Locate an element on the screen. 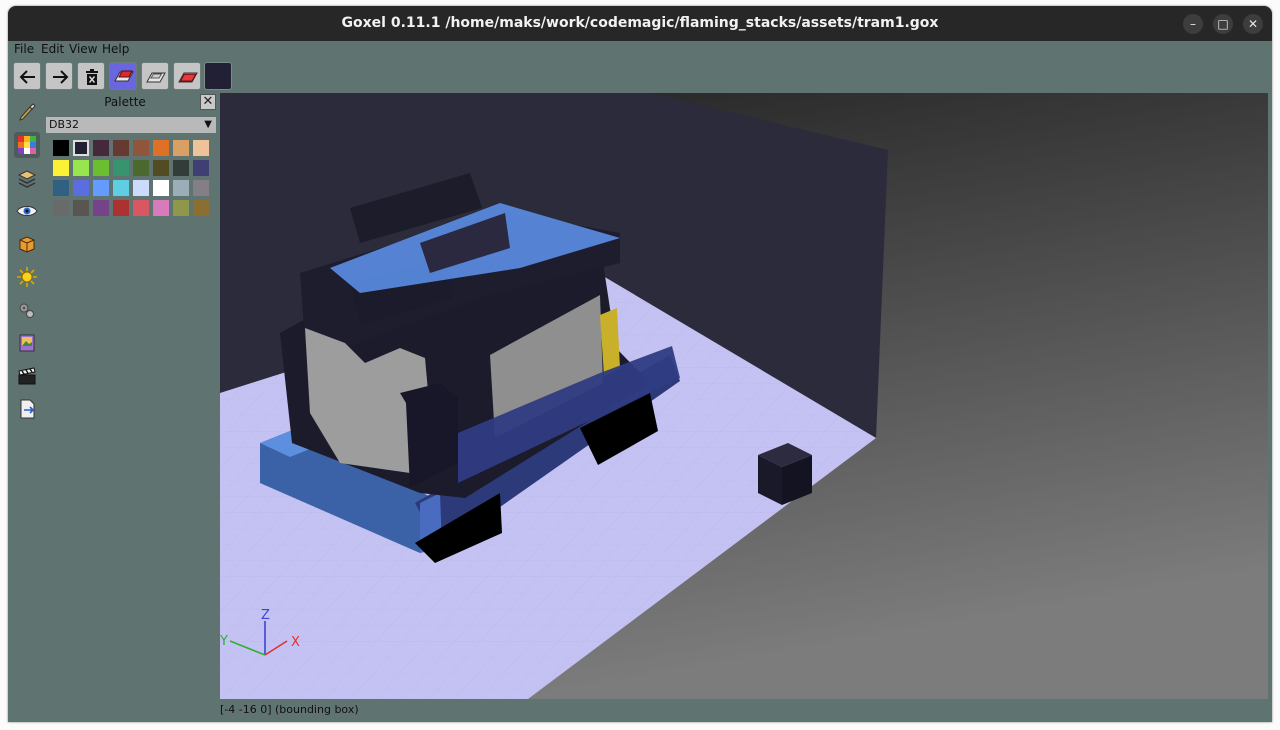 Image resolution: width=1280 pixels, height=730 pixels. palette-select: DB32 ▼ is located at coordinates (131, 125).